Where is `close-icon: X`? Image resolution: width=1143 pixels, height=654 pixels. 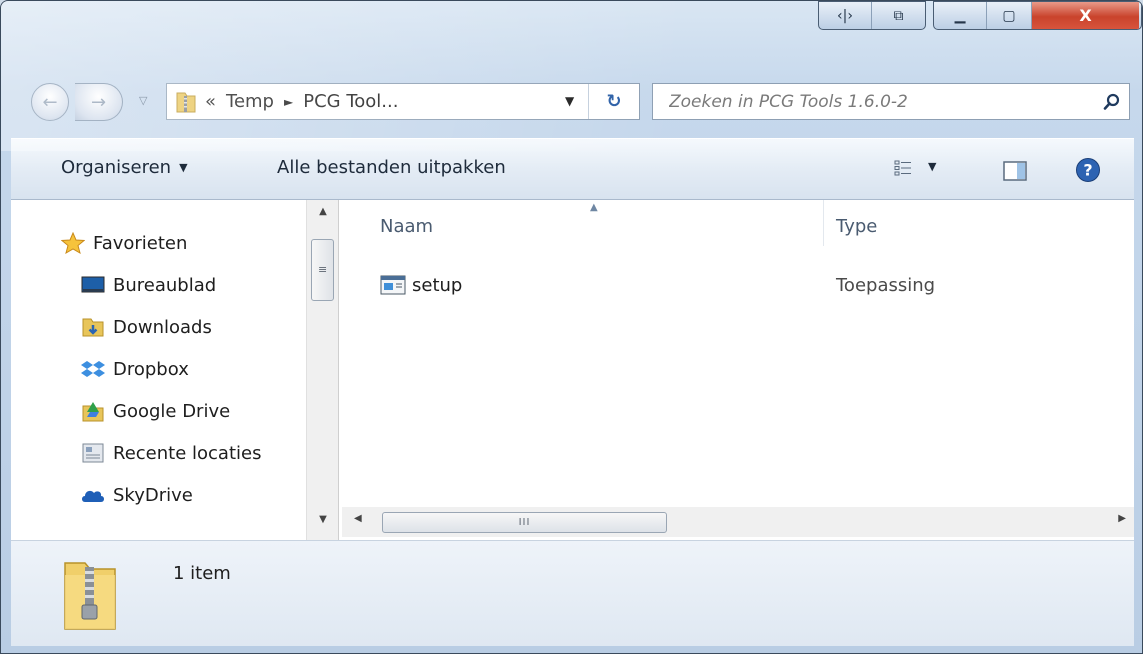 close-icon: X is located at coordinates (1085, 15).